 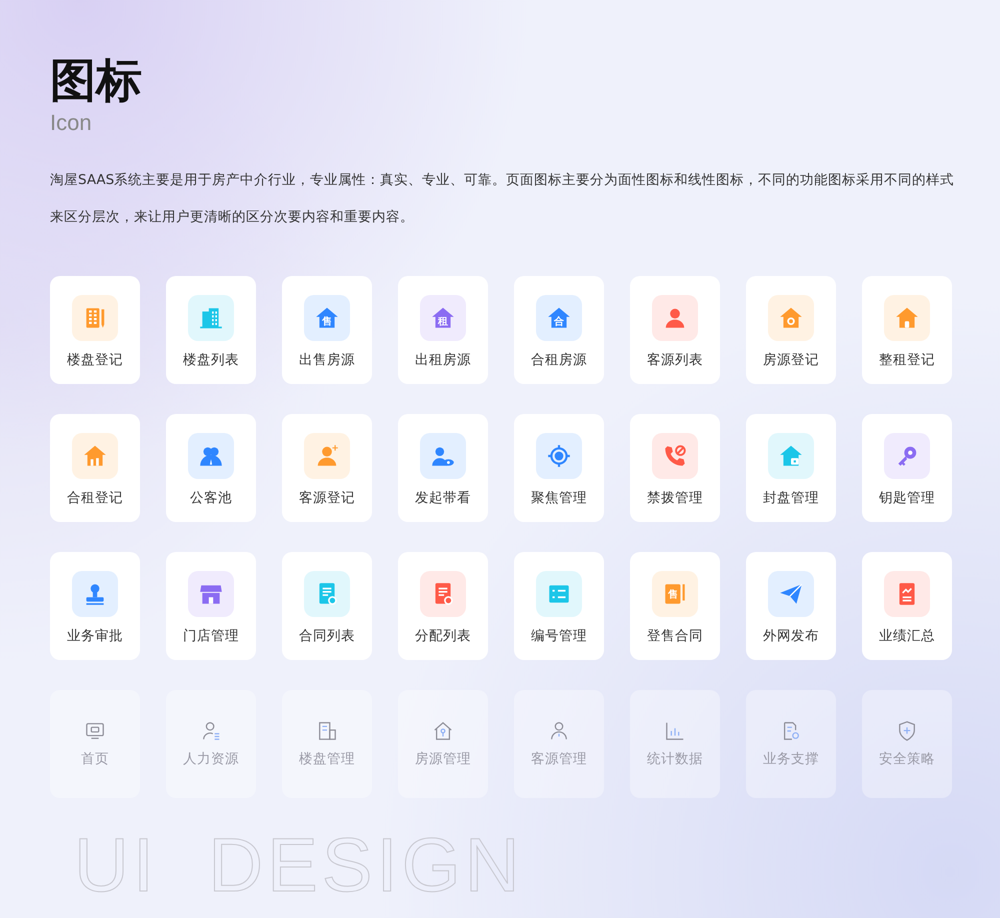 What do you see at coordinates (675, 731) in the screenshot?
I see `bar-chart-icon` at bounding box center [675, 731].